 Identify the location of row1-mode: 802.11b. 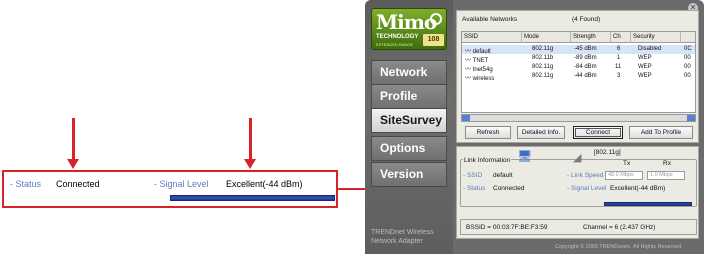
(543, 58).